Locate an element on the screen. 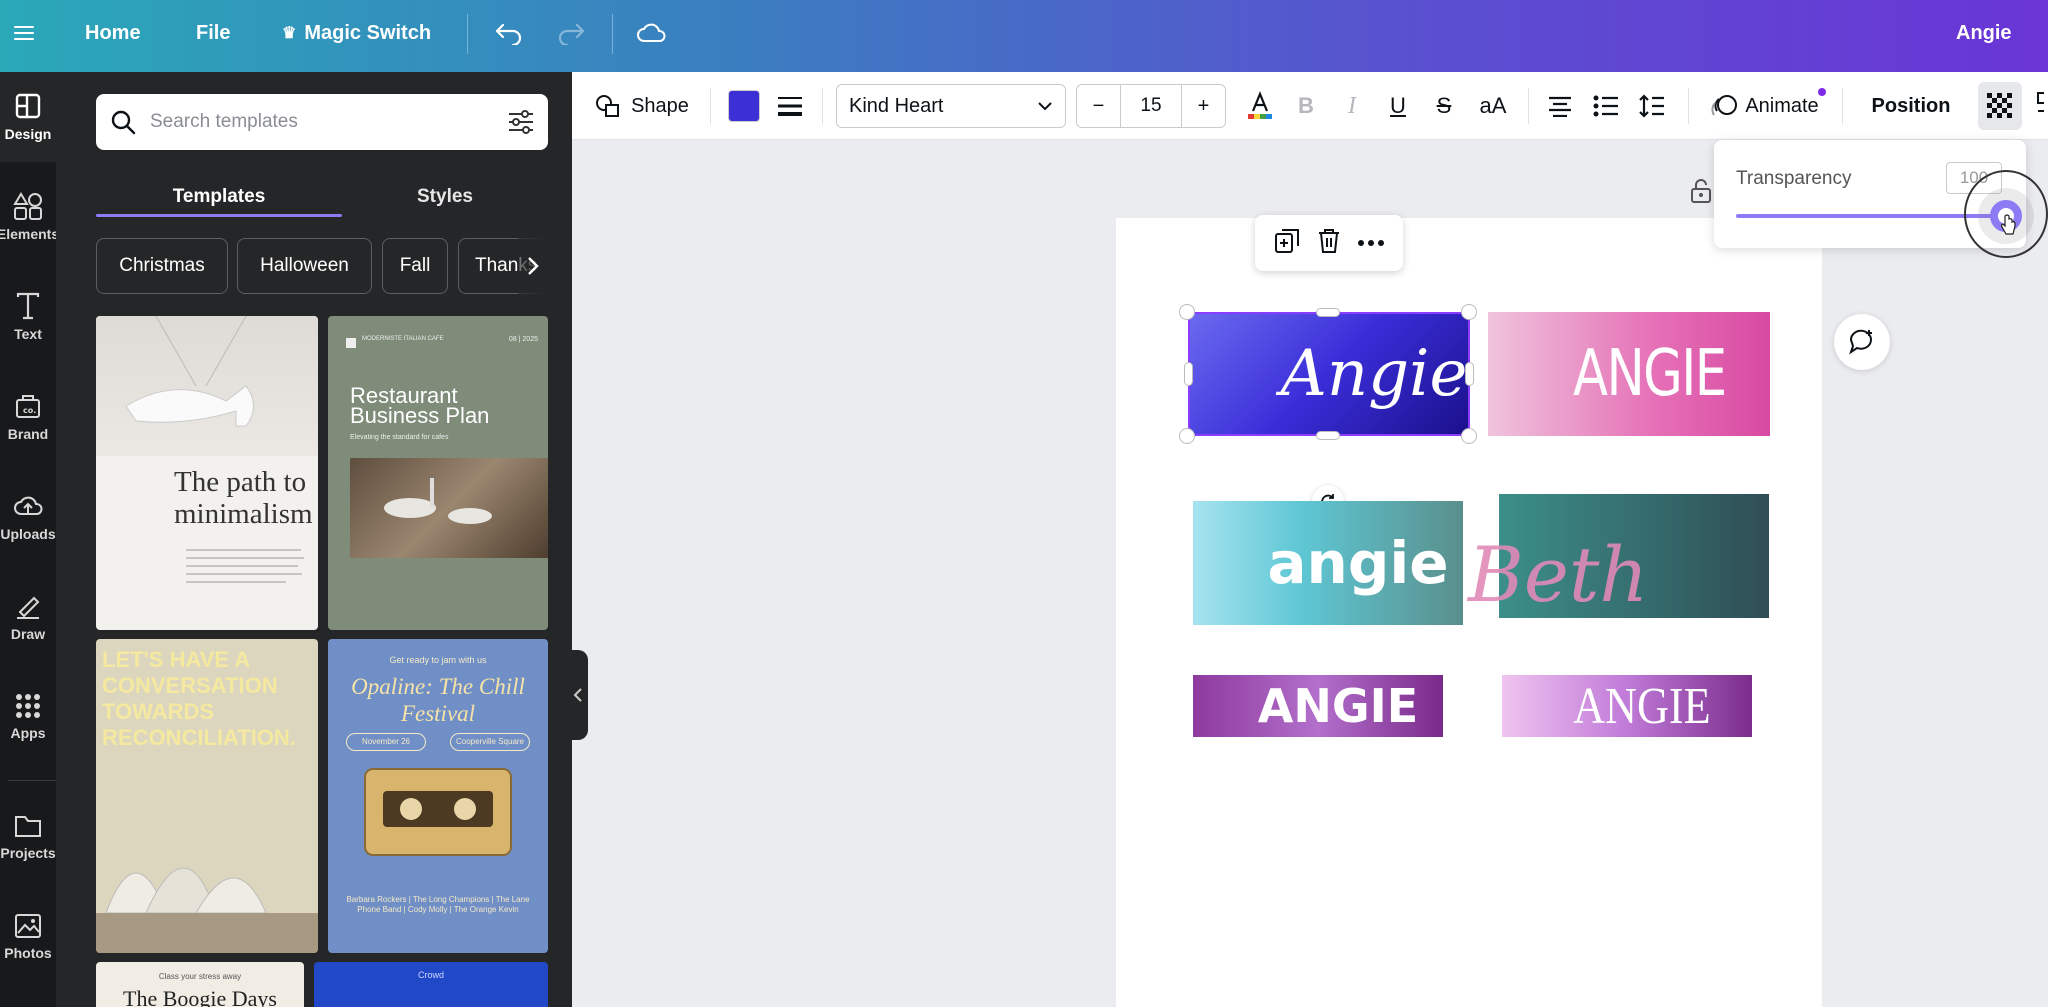 The image size is (2048, 1007). logo-beth-script: Beth is located at coordinates (1558, 585).